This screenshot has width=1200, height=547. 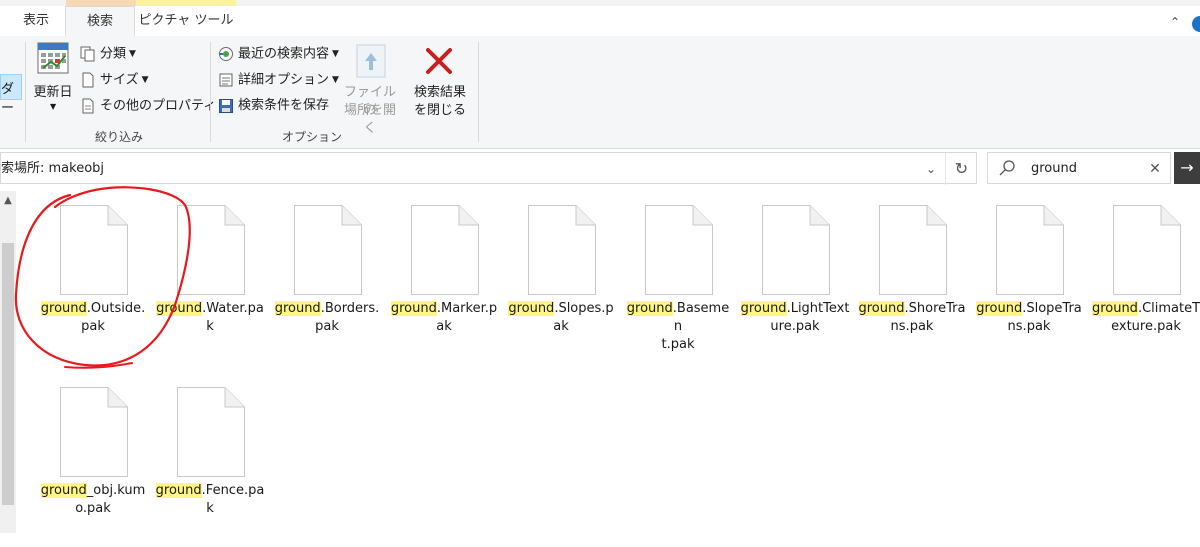 I want to click on search-input: ground, so click(x=1054, y=169).